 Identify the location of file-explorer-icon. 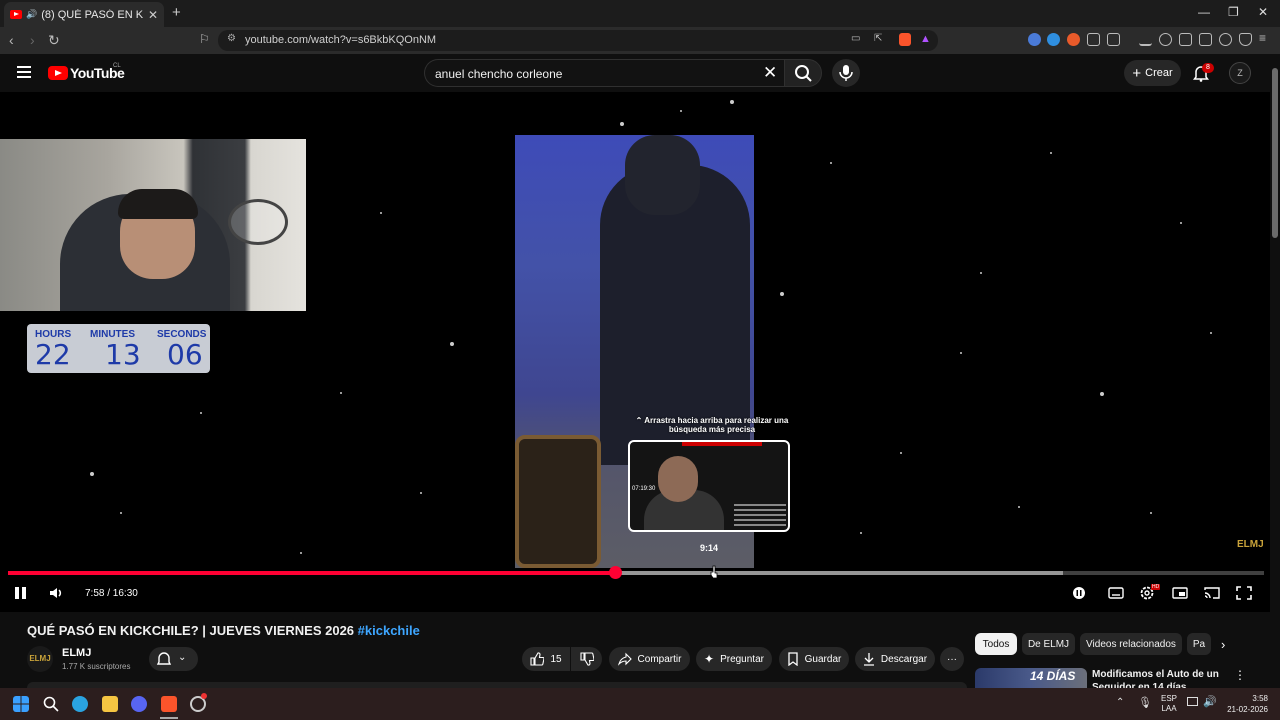
(110, 704).